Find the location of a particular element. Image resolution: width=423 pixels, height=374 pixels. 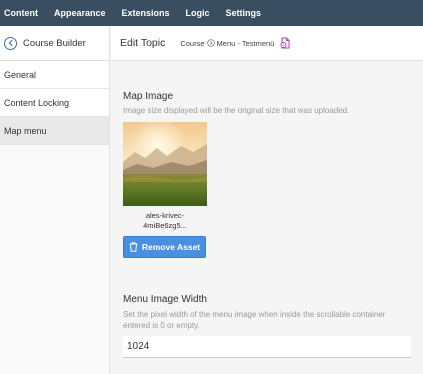

breadcrumb: Course Menu - Testmenü is located at coordinates (227, 43).